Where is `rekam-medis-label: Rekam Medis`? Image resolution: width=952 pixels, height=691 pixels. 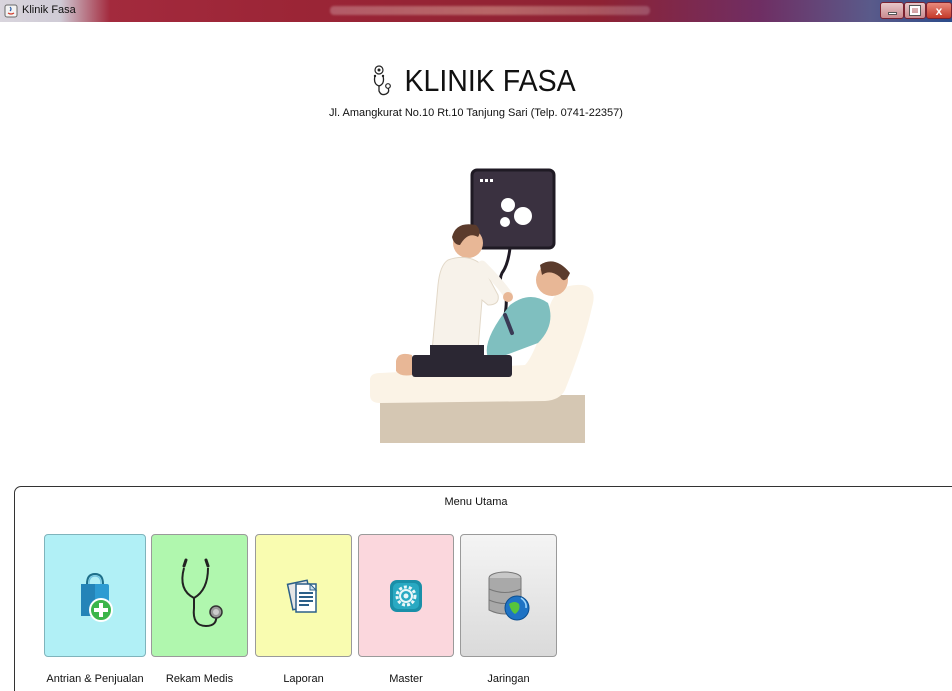 rekam-medis-label: Rekam Medis is located at coordinates (199, 679).